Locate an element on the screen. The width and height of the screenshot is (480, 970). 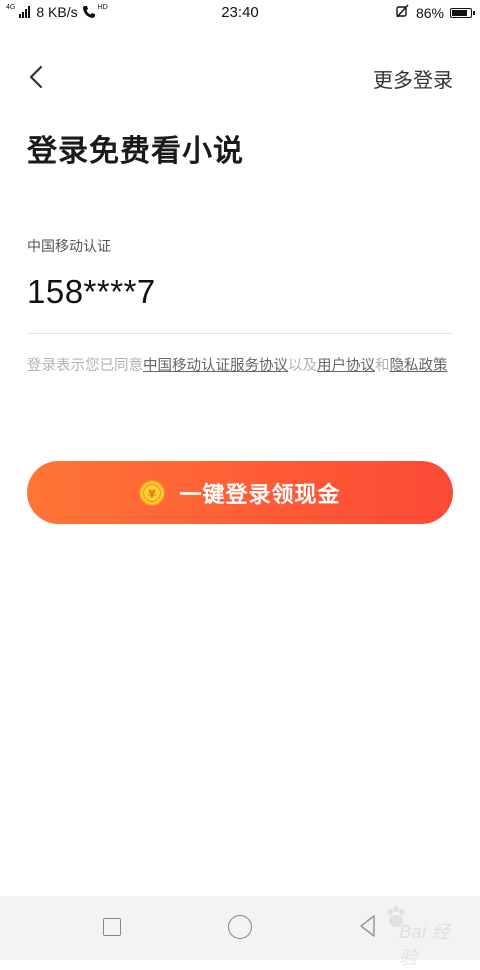
page-title: 登录免费看小说 is located at coordinates (135, 151).